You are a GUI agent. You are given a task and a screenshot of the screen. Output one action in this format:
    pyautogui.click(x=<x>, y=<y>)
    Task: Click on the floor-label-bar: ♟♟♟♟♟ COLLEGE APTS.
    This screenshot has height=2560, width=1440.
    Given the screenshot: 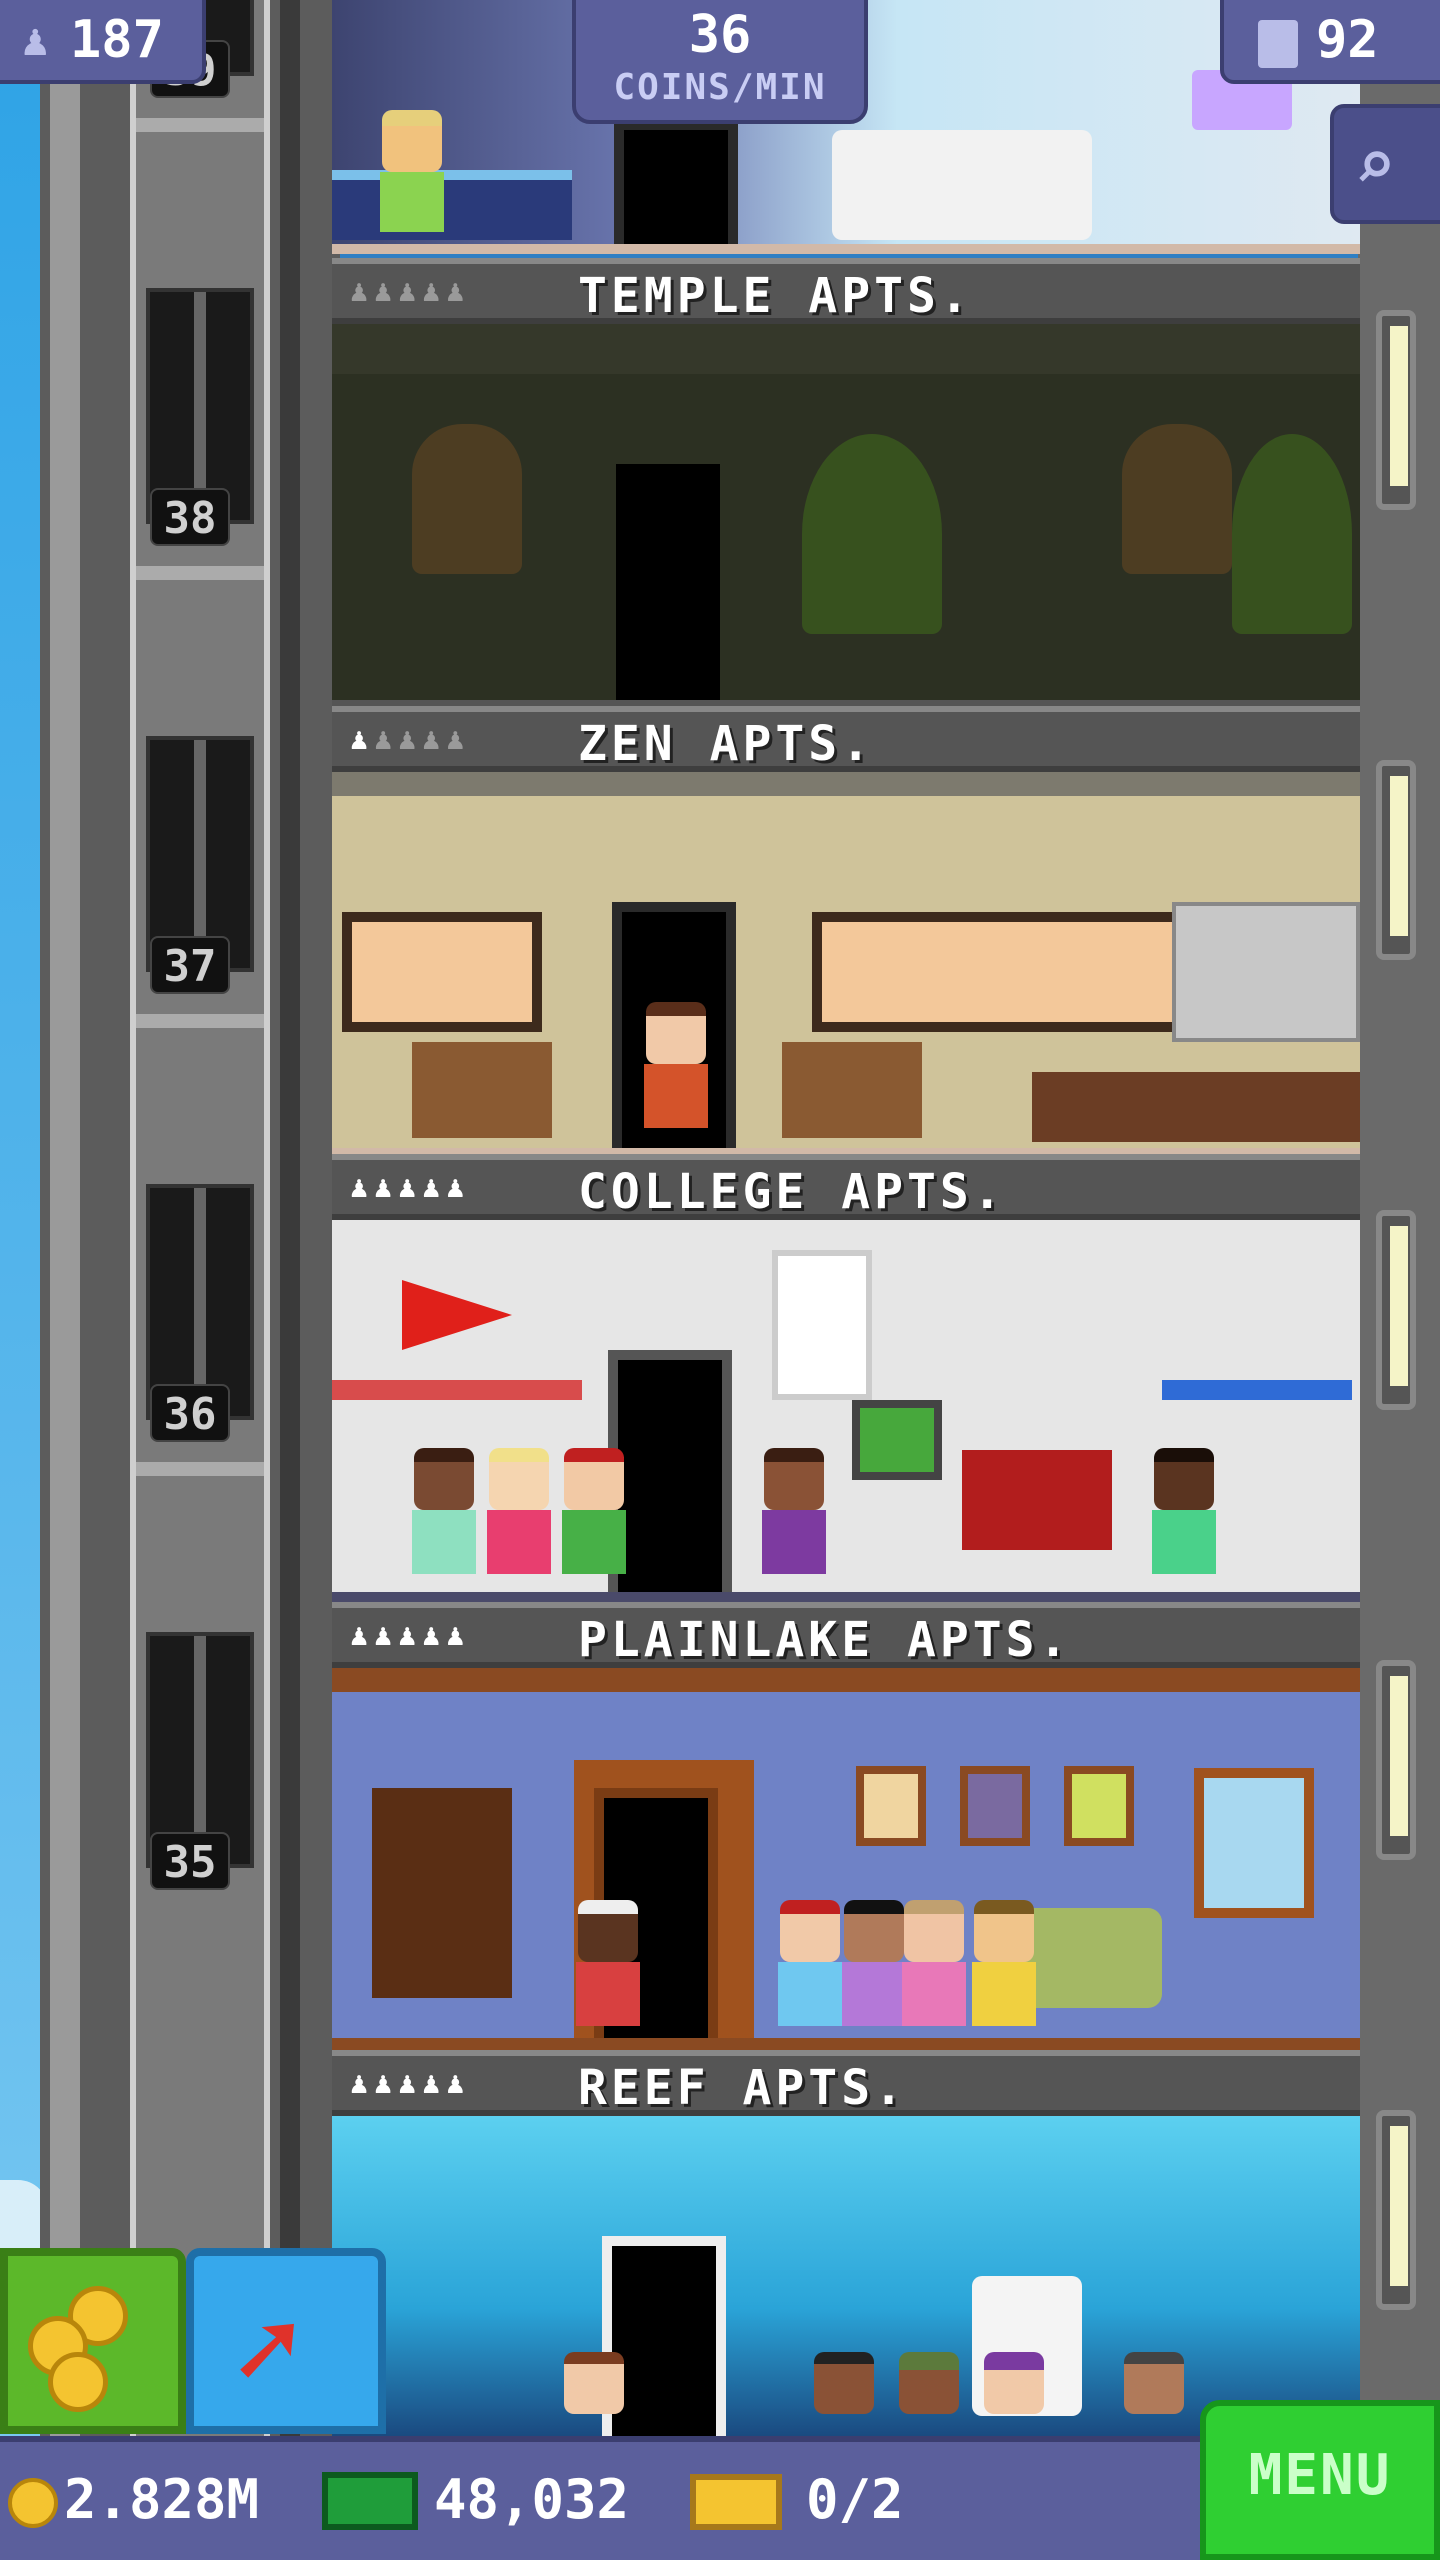 What is the action you would take?
    pyautogui.click(x=846, y=1187)
    